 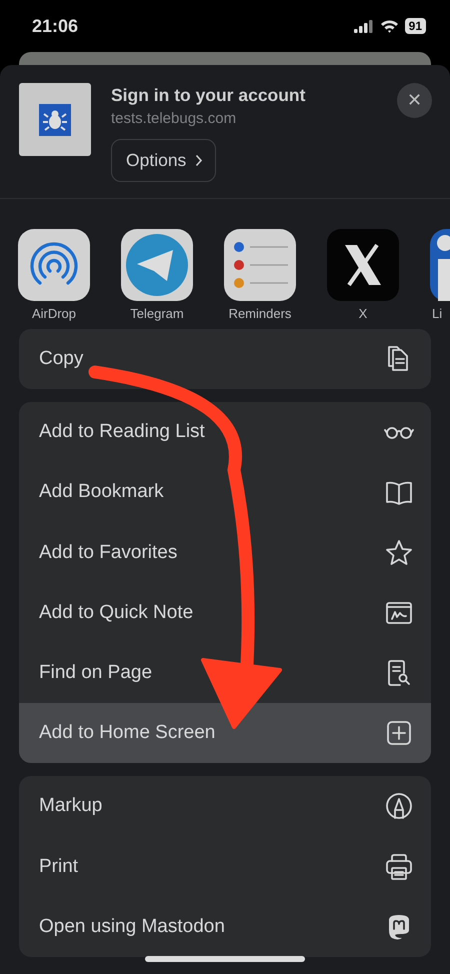 I want to click on action-row: Add to Reading List, so click(x=225, y=432).